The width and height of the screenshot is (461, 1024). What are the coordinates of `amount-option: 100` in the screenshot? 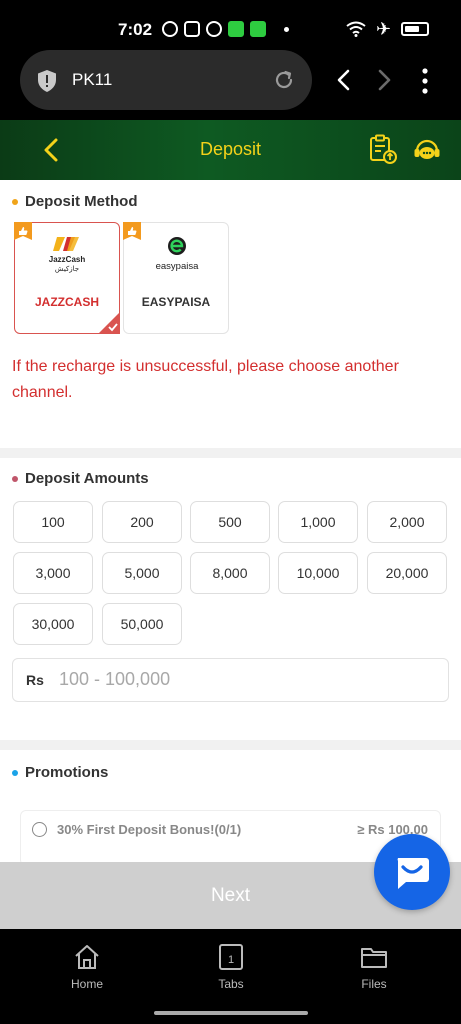 It's located at (53, 522).